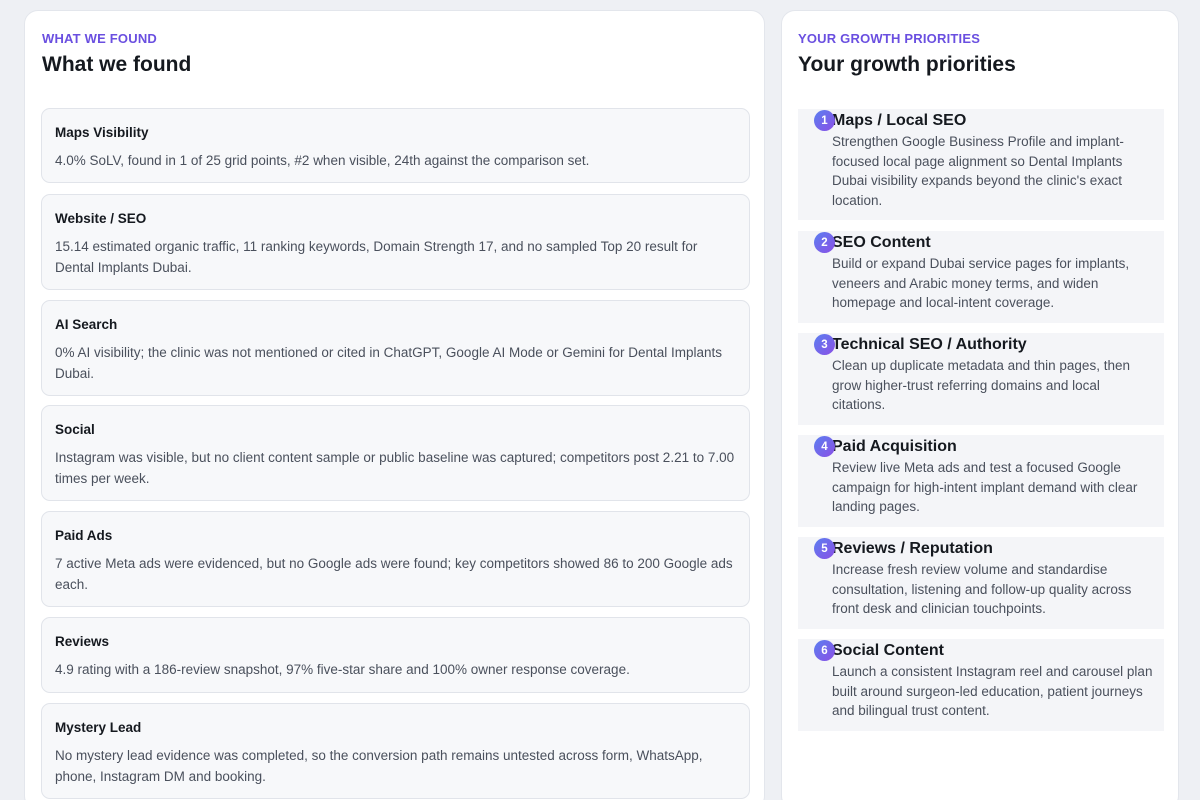 This screenshot has height=800, width=1200. I want to click on priority-number-badge: 2, so click(824, 242).